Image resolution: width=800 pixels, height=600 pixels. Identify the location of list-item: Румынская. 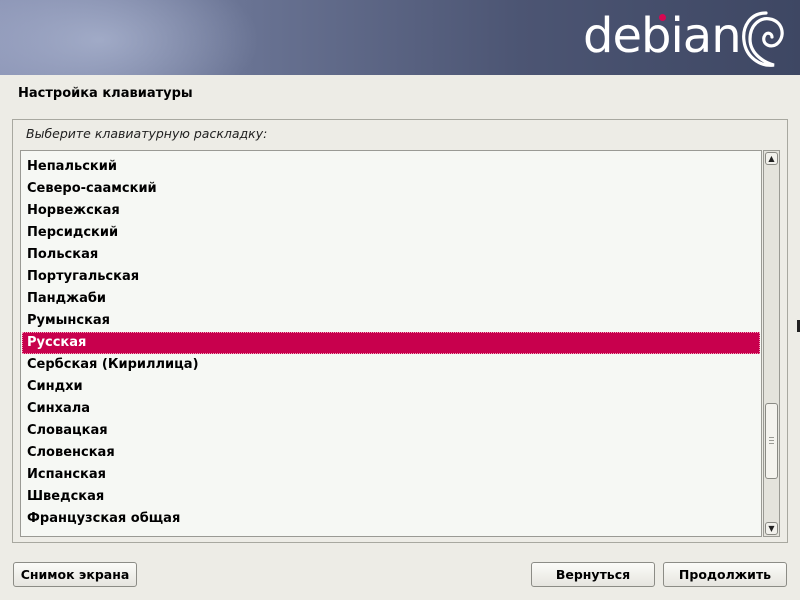
(391, 321).